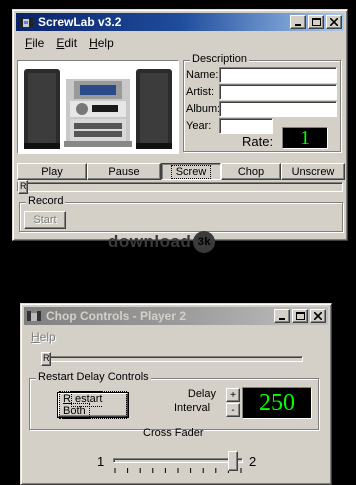  What do you see at coordinates (80, 22) in the screenshot?
I see `window-title: ScrewLab v3.2` at bounding box center [80, 22].